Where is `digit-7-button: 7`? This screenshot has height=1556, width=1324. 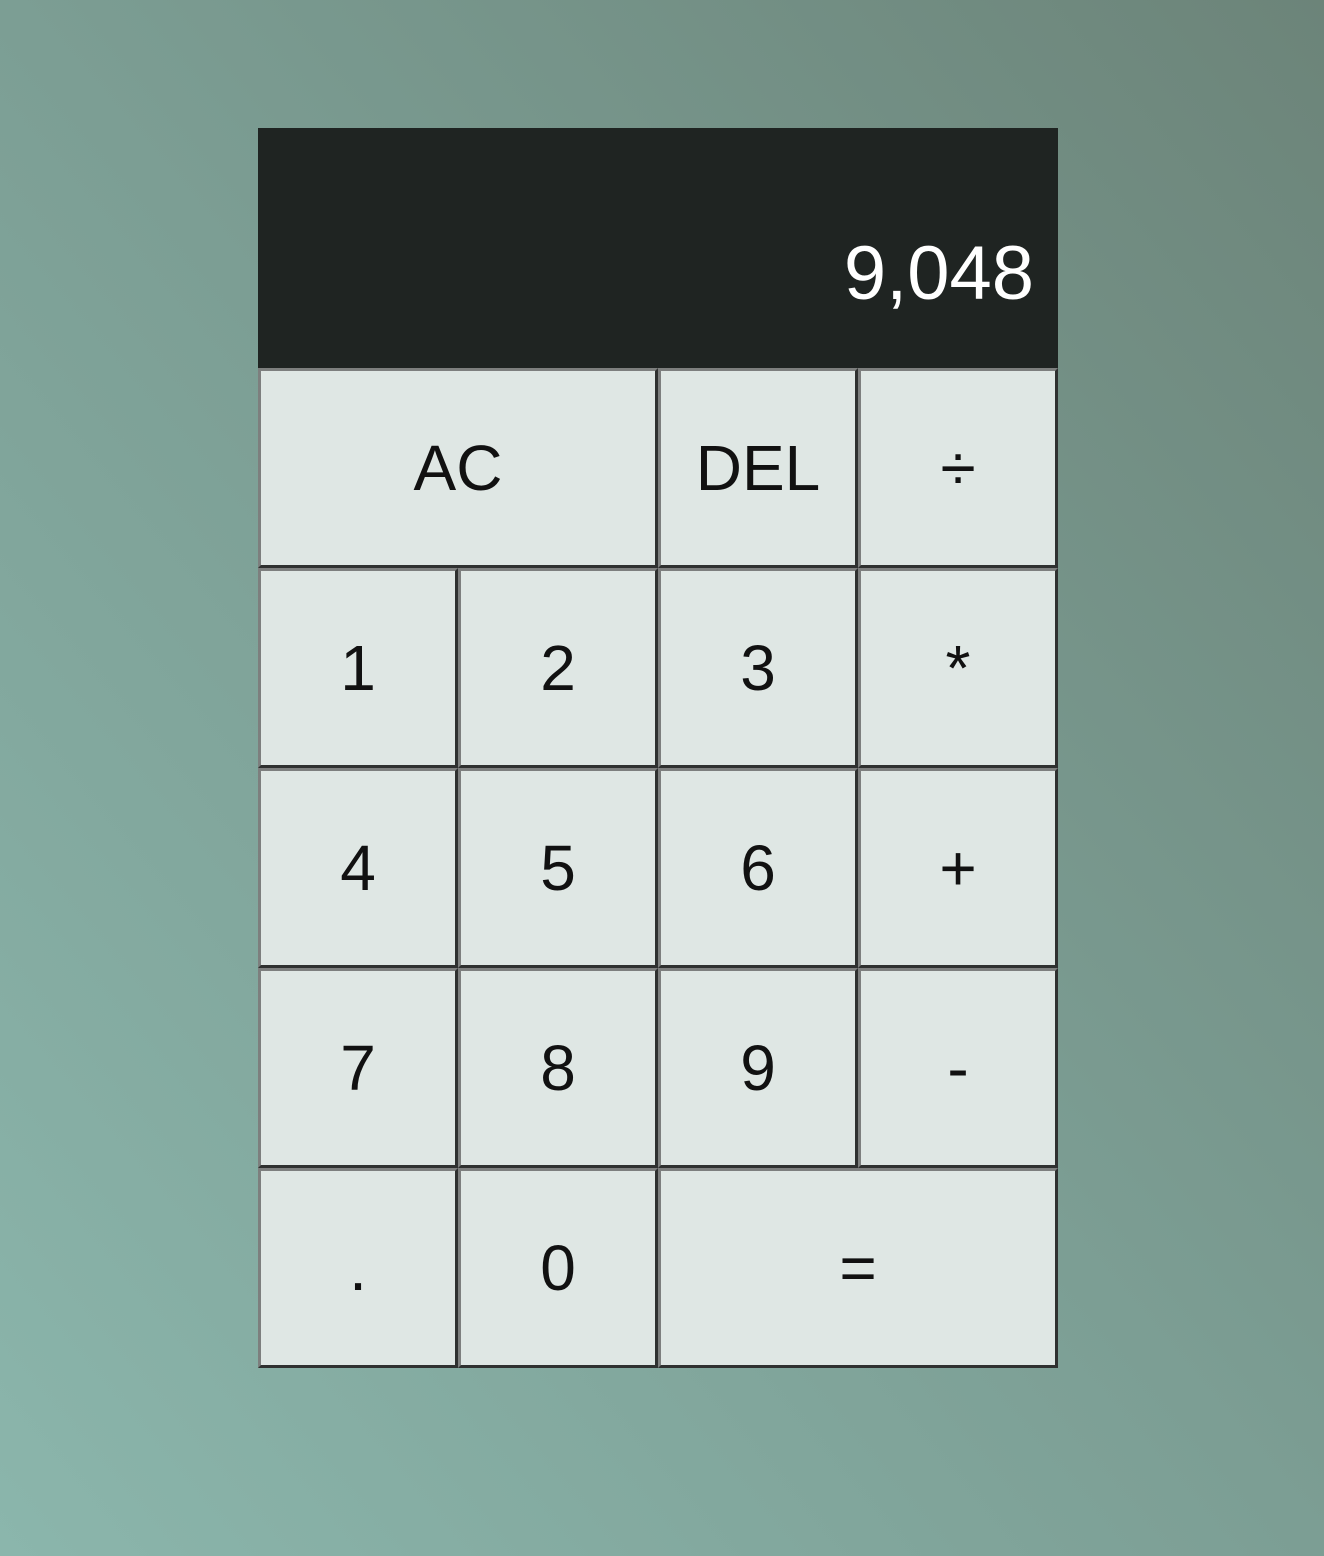
digit-7-button: 7 is located at coordinates (358, 1068).